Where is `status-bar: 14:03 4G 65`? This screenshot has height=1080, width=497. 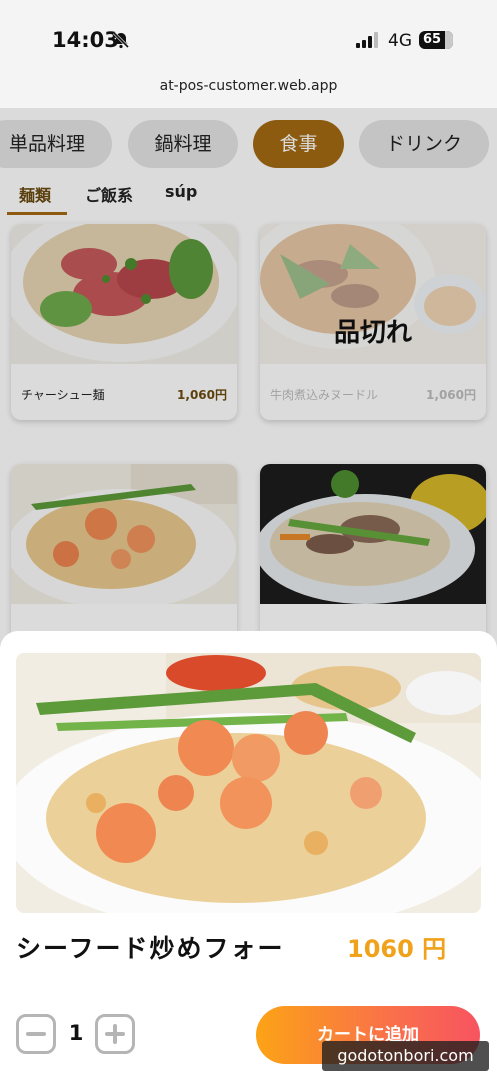 status-bar: 14:03 4G 65 is located at coordinates (248, 33).